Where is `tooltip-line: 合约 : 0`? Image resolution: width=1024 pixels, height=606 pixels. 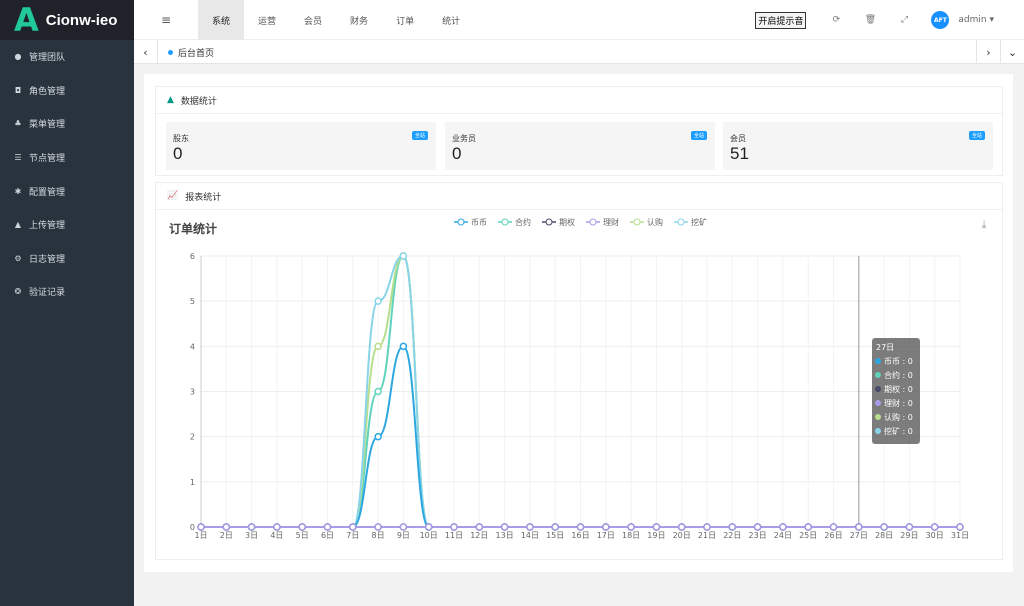 tooltip-line: 合约 : 0 is located at coordinates (898, 375).